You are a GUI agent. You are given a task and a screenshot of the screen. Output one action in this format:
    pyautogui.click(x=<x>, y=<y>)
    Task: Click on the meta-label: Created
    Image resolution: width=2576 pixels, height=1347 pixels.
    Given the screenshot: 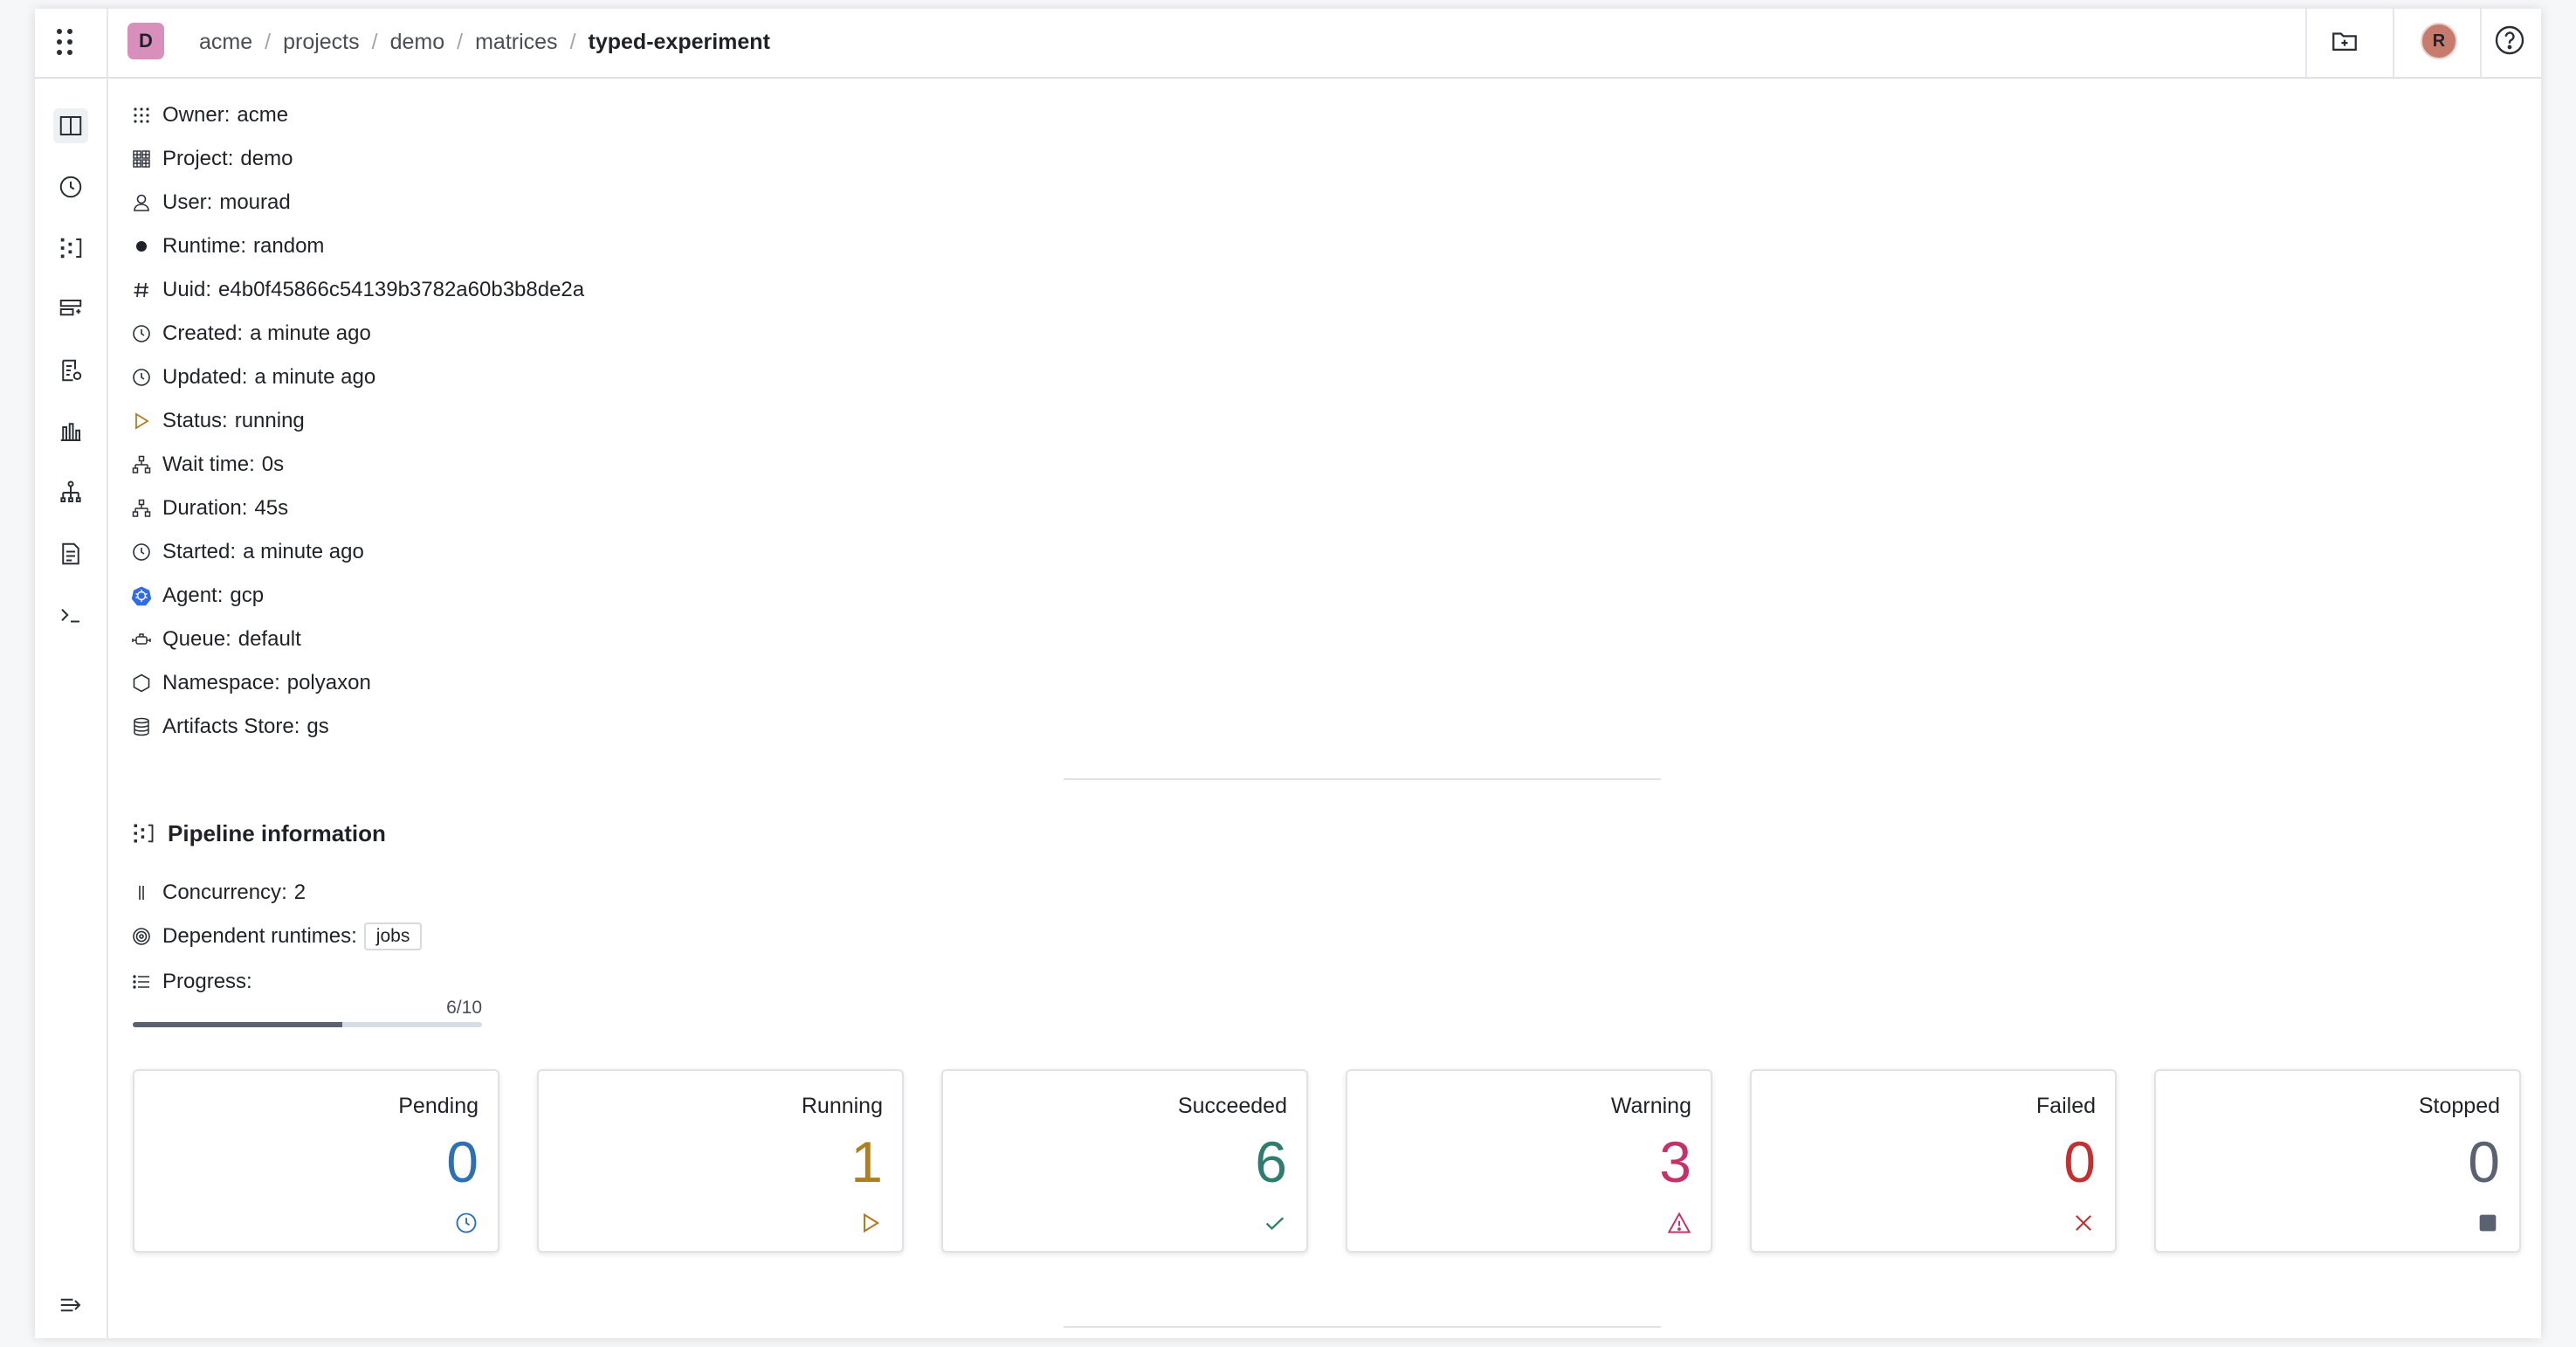 What is the action you would take?
    pyautogui.click(x=200, y=333)
    